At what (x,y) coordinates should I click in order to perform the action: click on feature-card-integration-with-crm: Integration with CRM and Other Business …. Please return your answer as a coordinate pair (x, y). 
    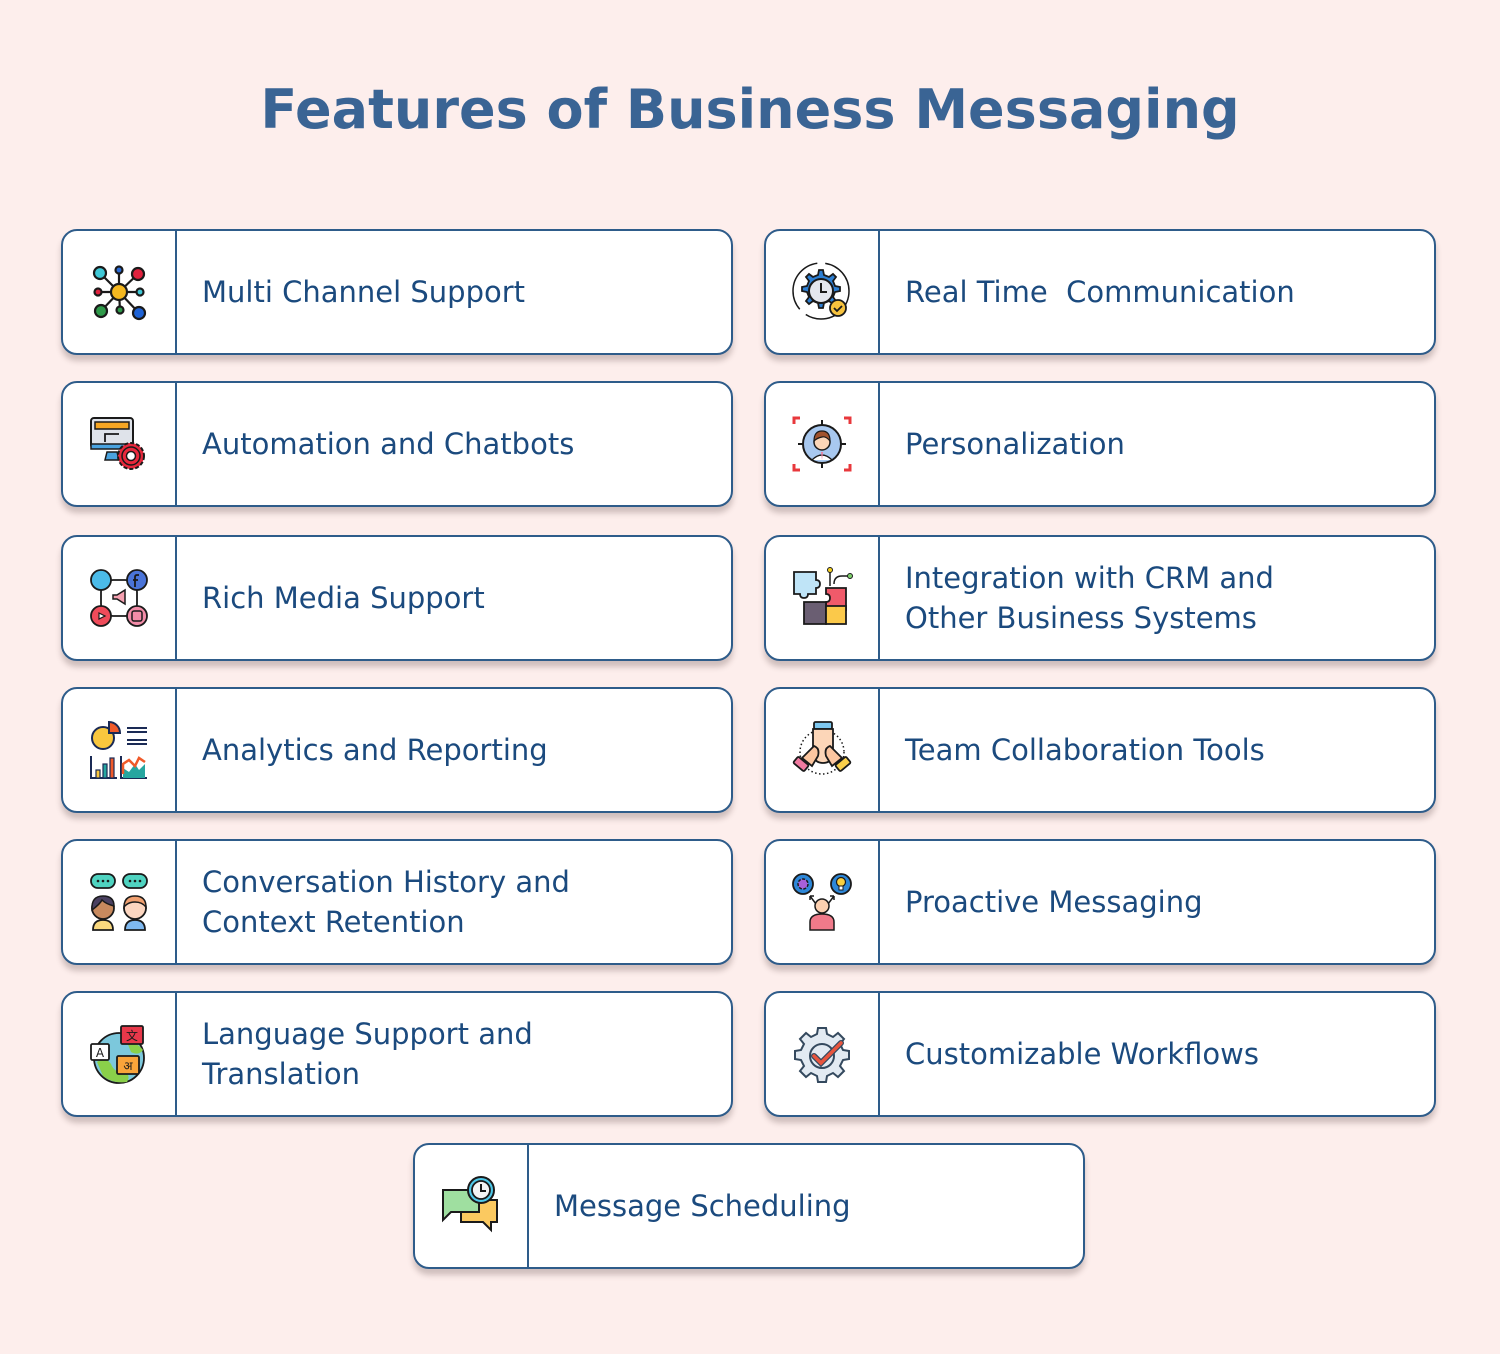
    Looking at the image, I should click on (1100, 598).